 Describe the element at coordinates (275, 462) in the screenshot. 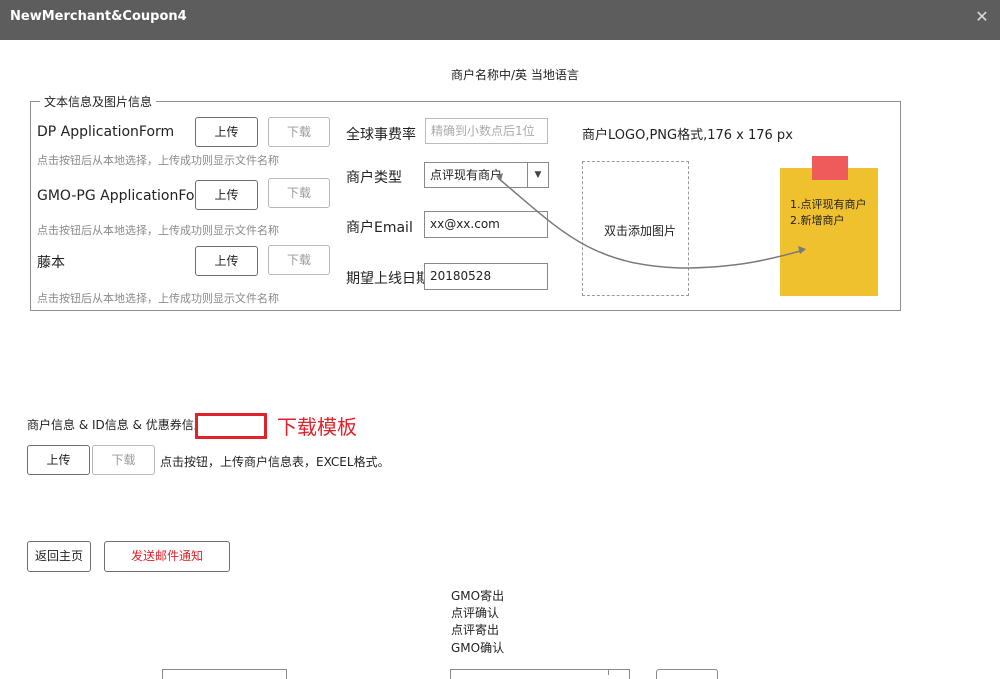

I see `merchant-upload-hint: 点击按钮，上传商户信息表，EXCEL格式。` at that location.